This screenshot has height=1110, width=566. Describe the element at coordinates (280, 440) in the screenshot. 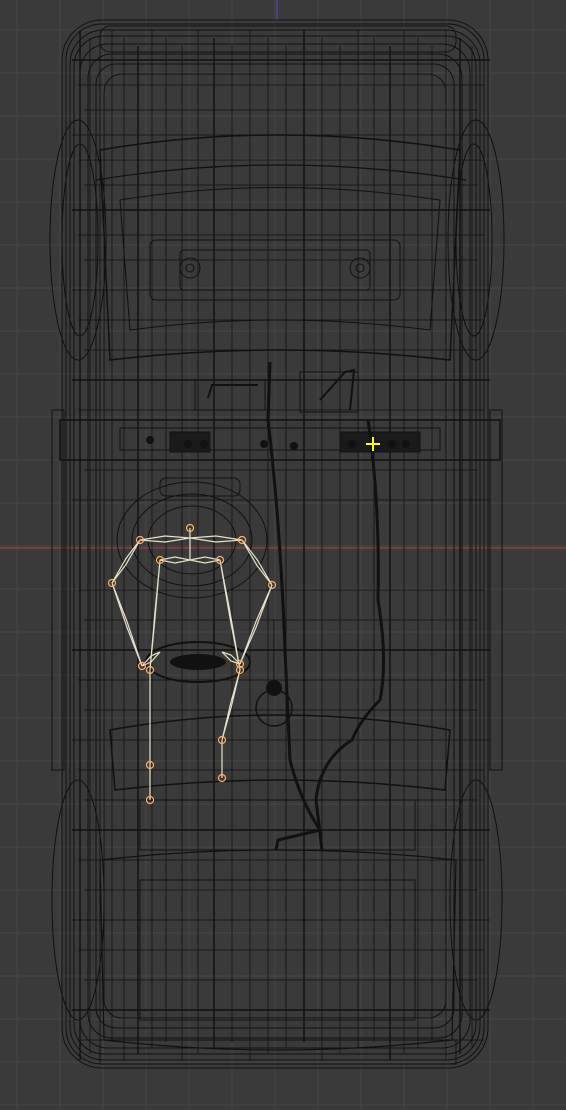

I see `dashboard` at that location.